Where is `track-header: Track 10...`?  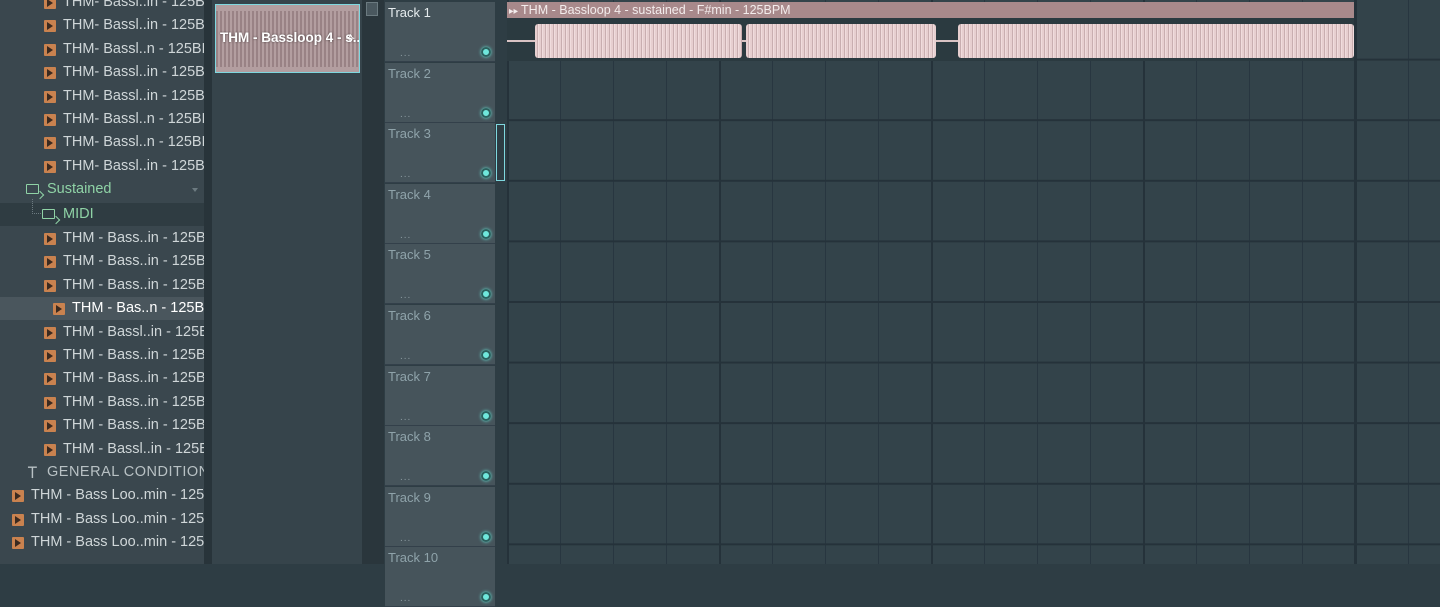 track-header: Track 10... is located at coordinates (440, 577).